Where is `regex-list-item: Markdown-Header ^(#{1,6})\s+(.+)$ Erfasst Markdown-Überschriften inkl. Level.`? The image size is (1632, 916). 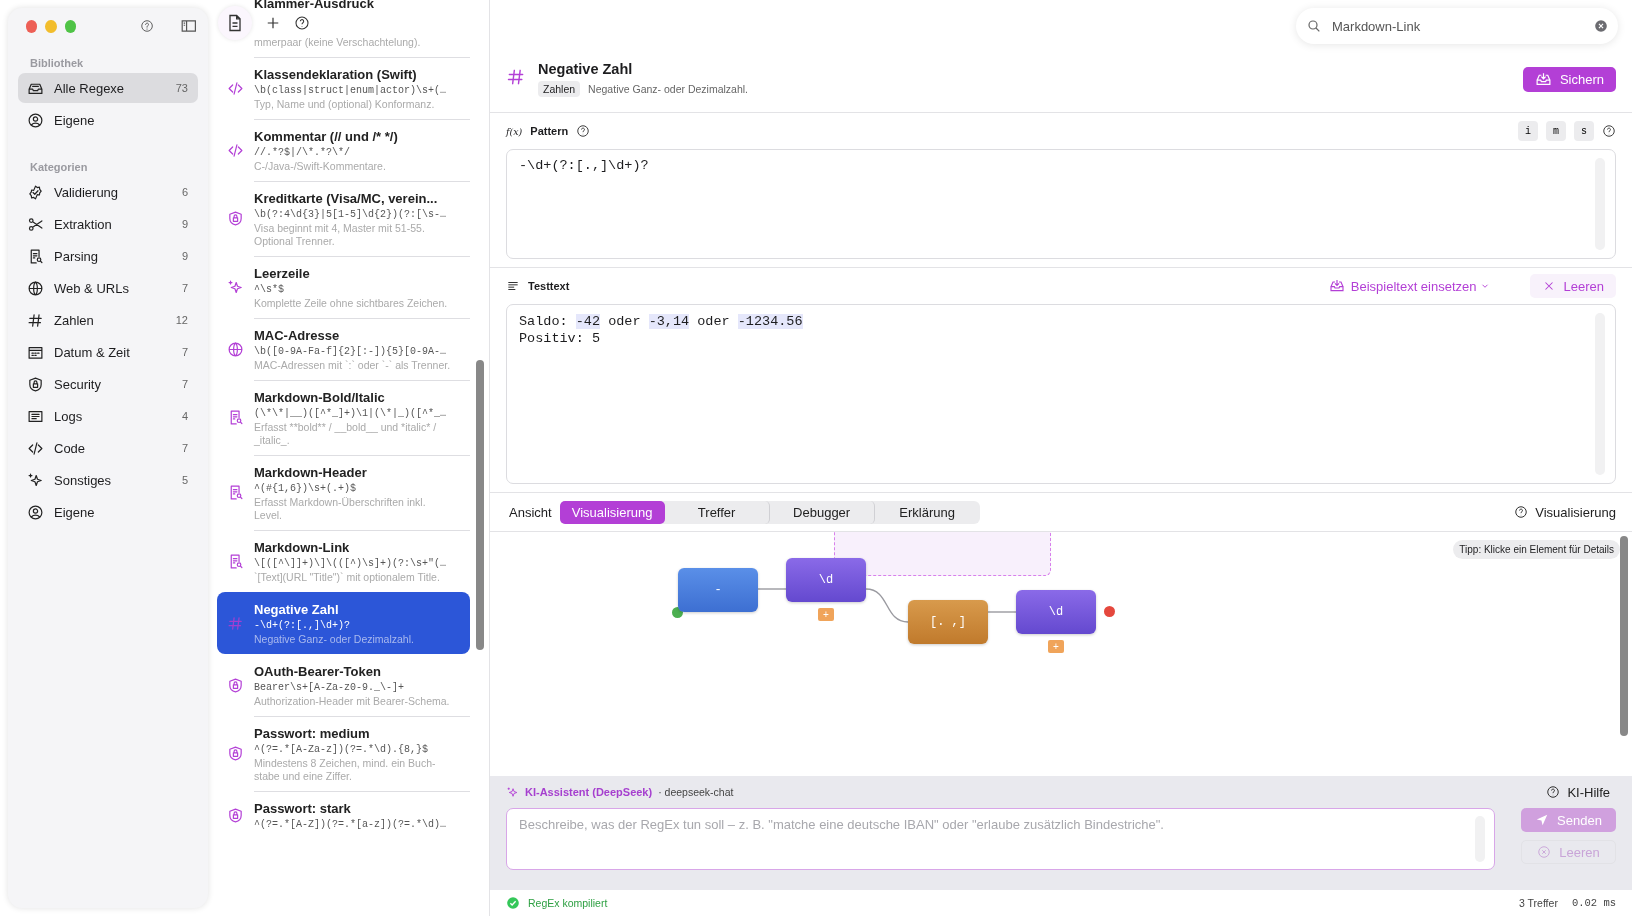 regex-list-item: Markdown-Header ^(#{1,6})\s+(.+)$ Erfasst Markdown-Überschriften inkl. Level. is located at coordinates (343, 492).